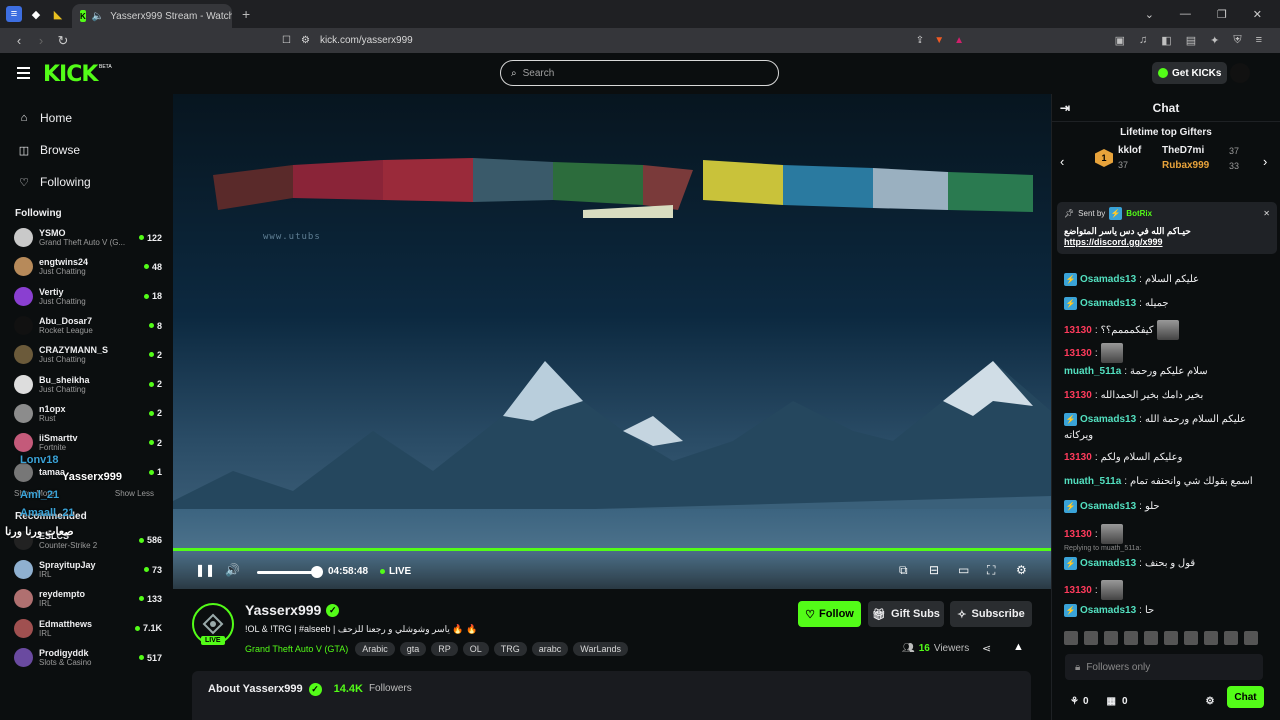 The width and height of the screenshot is (1280, 720). I want to click on forward-icon: ›, so click(41, 40).